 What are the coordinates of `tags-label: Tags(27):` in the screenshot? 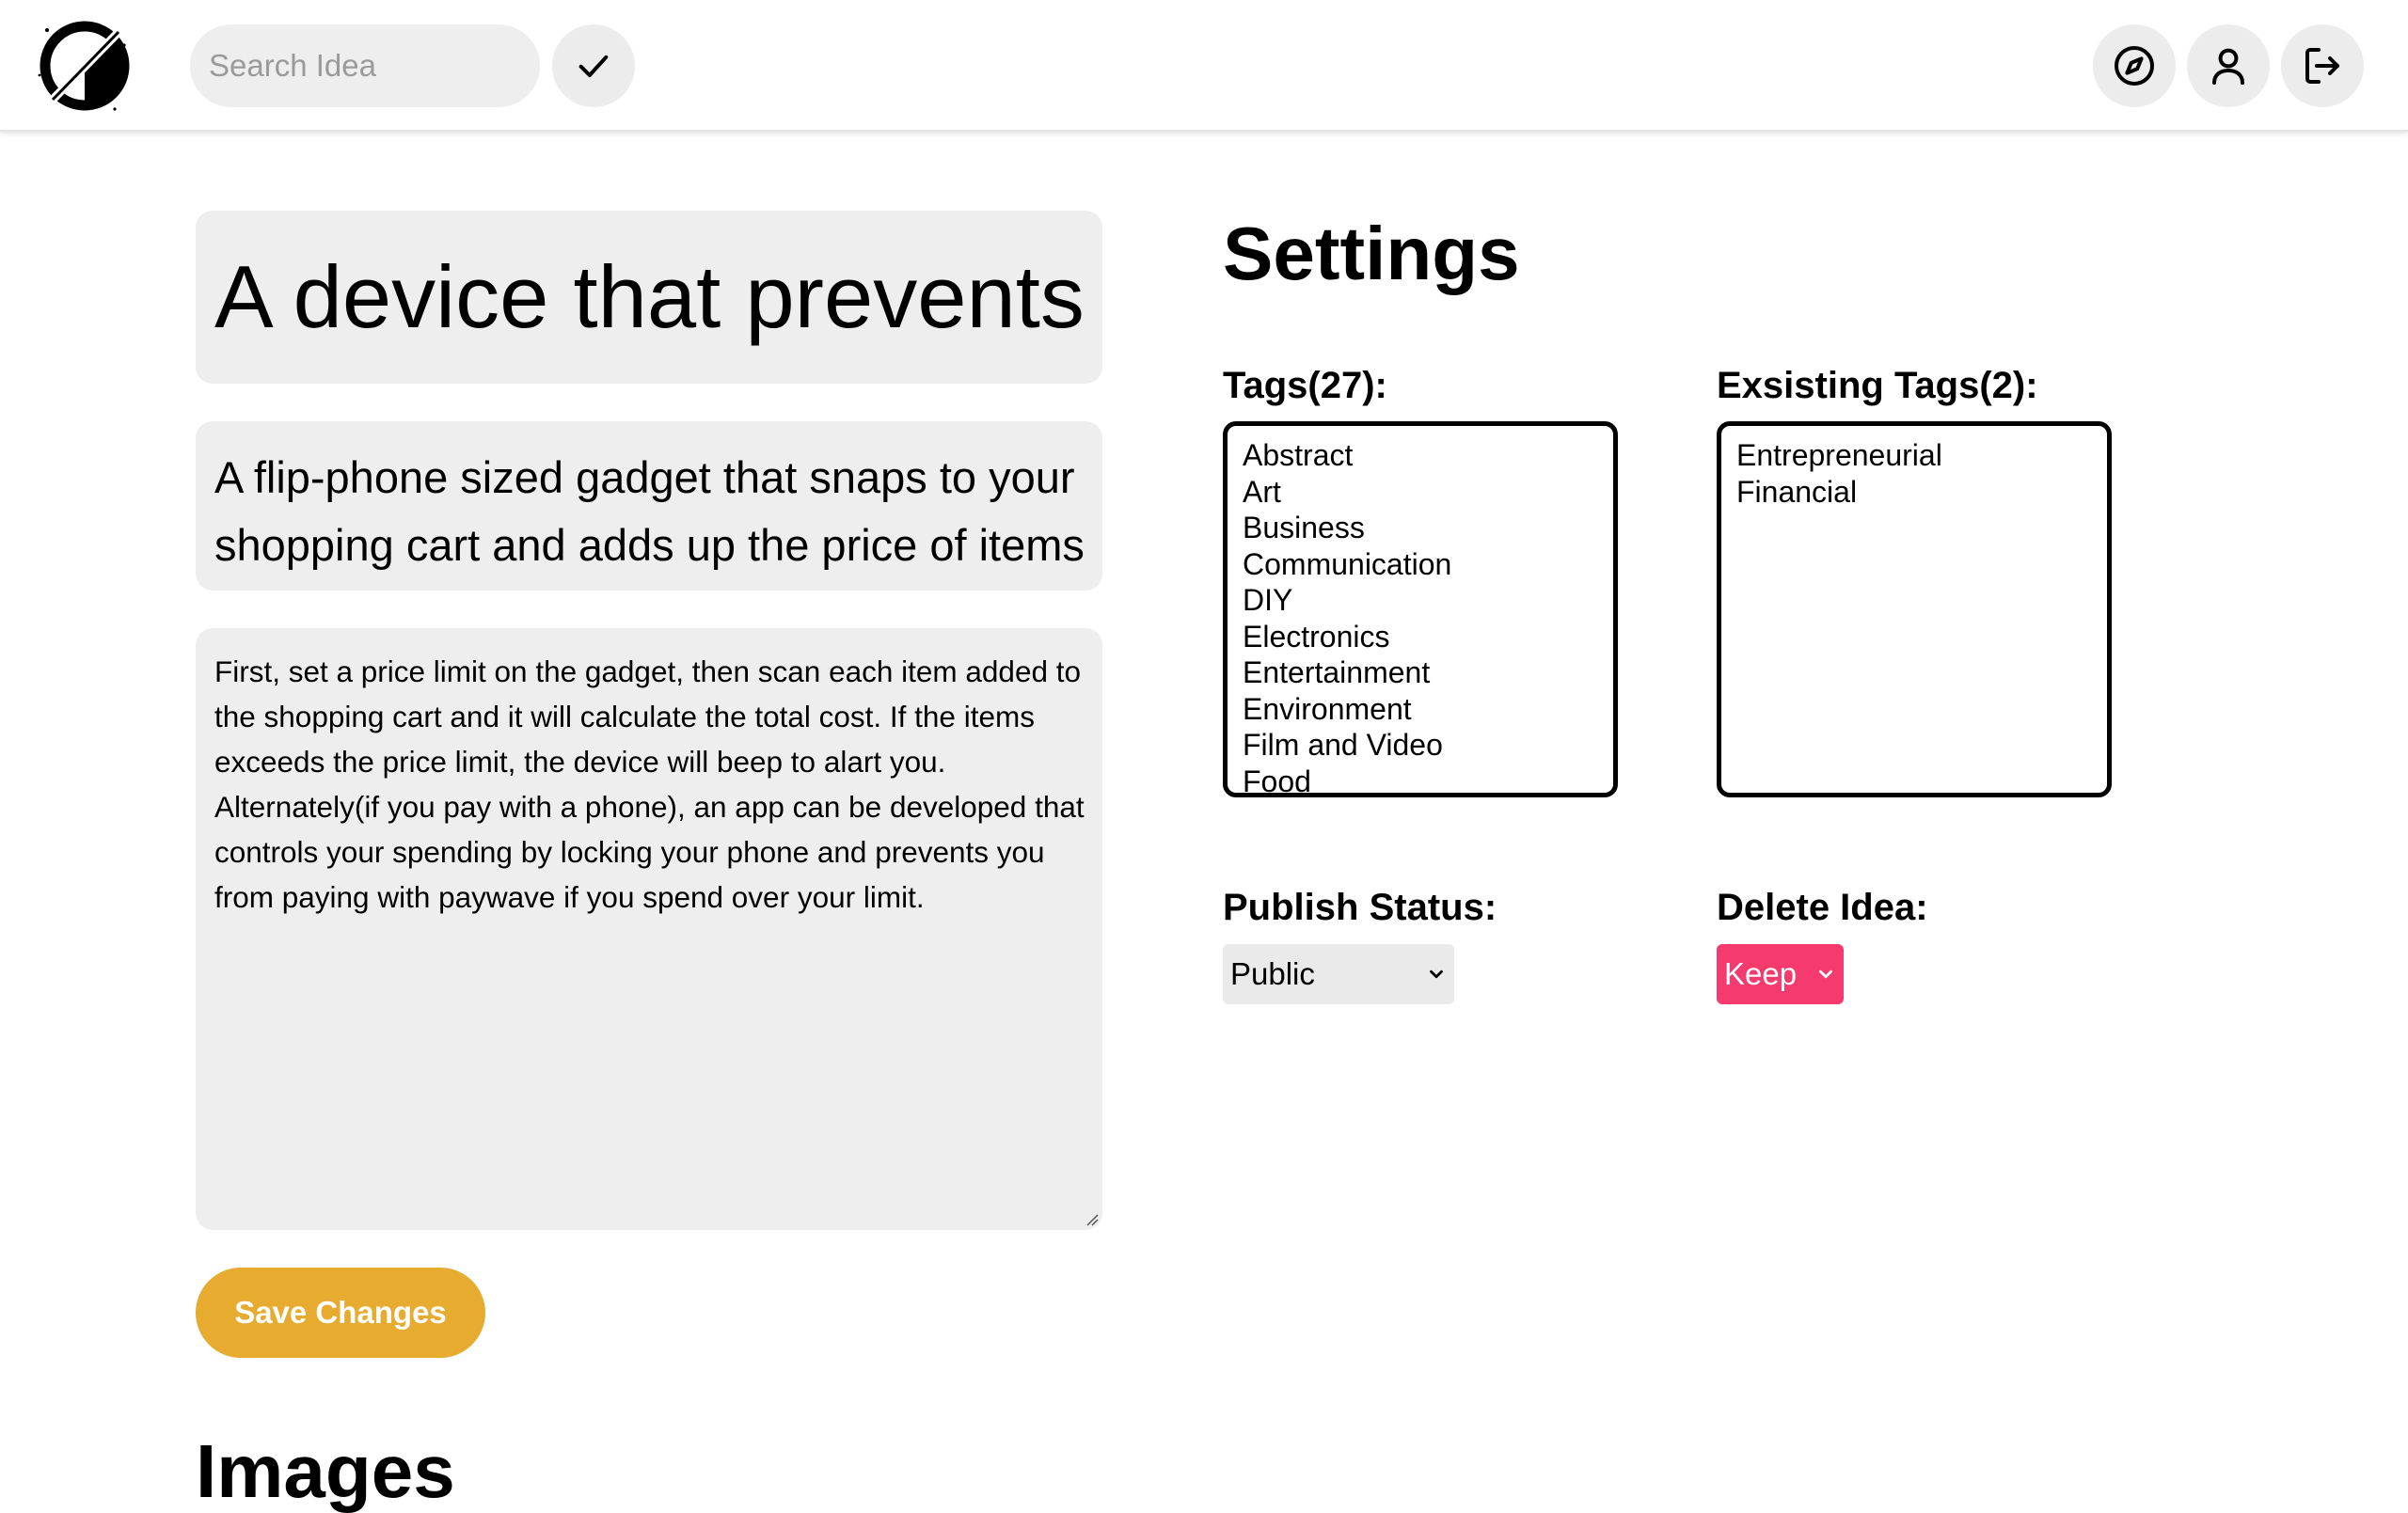 It's located at (1305, 385).